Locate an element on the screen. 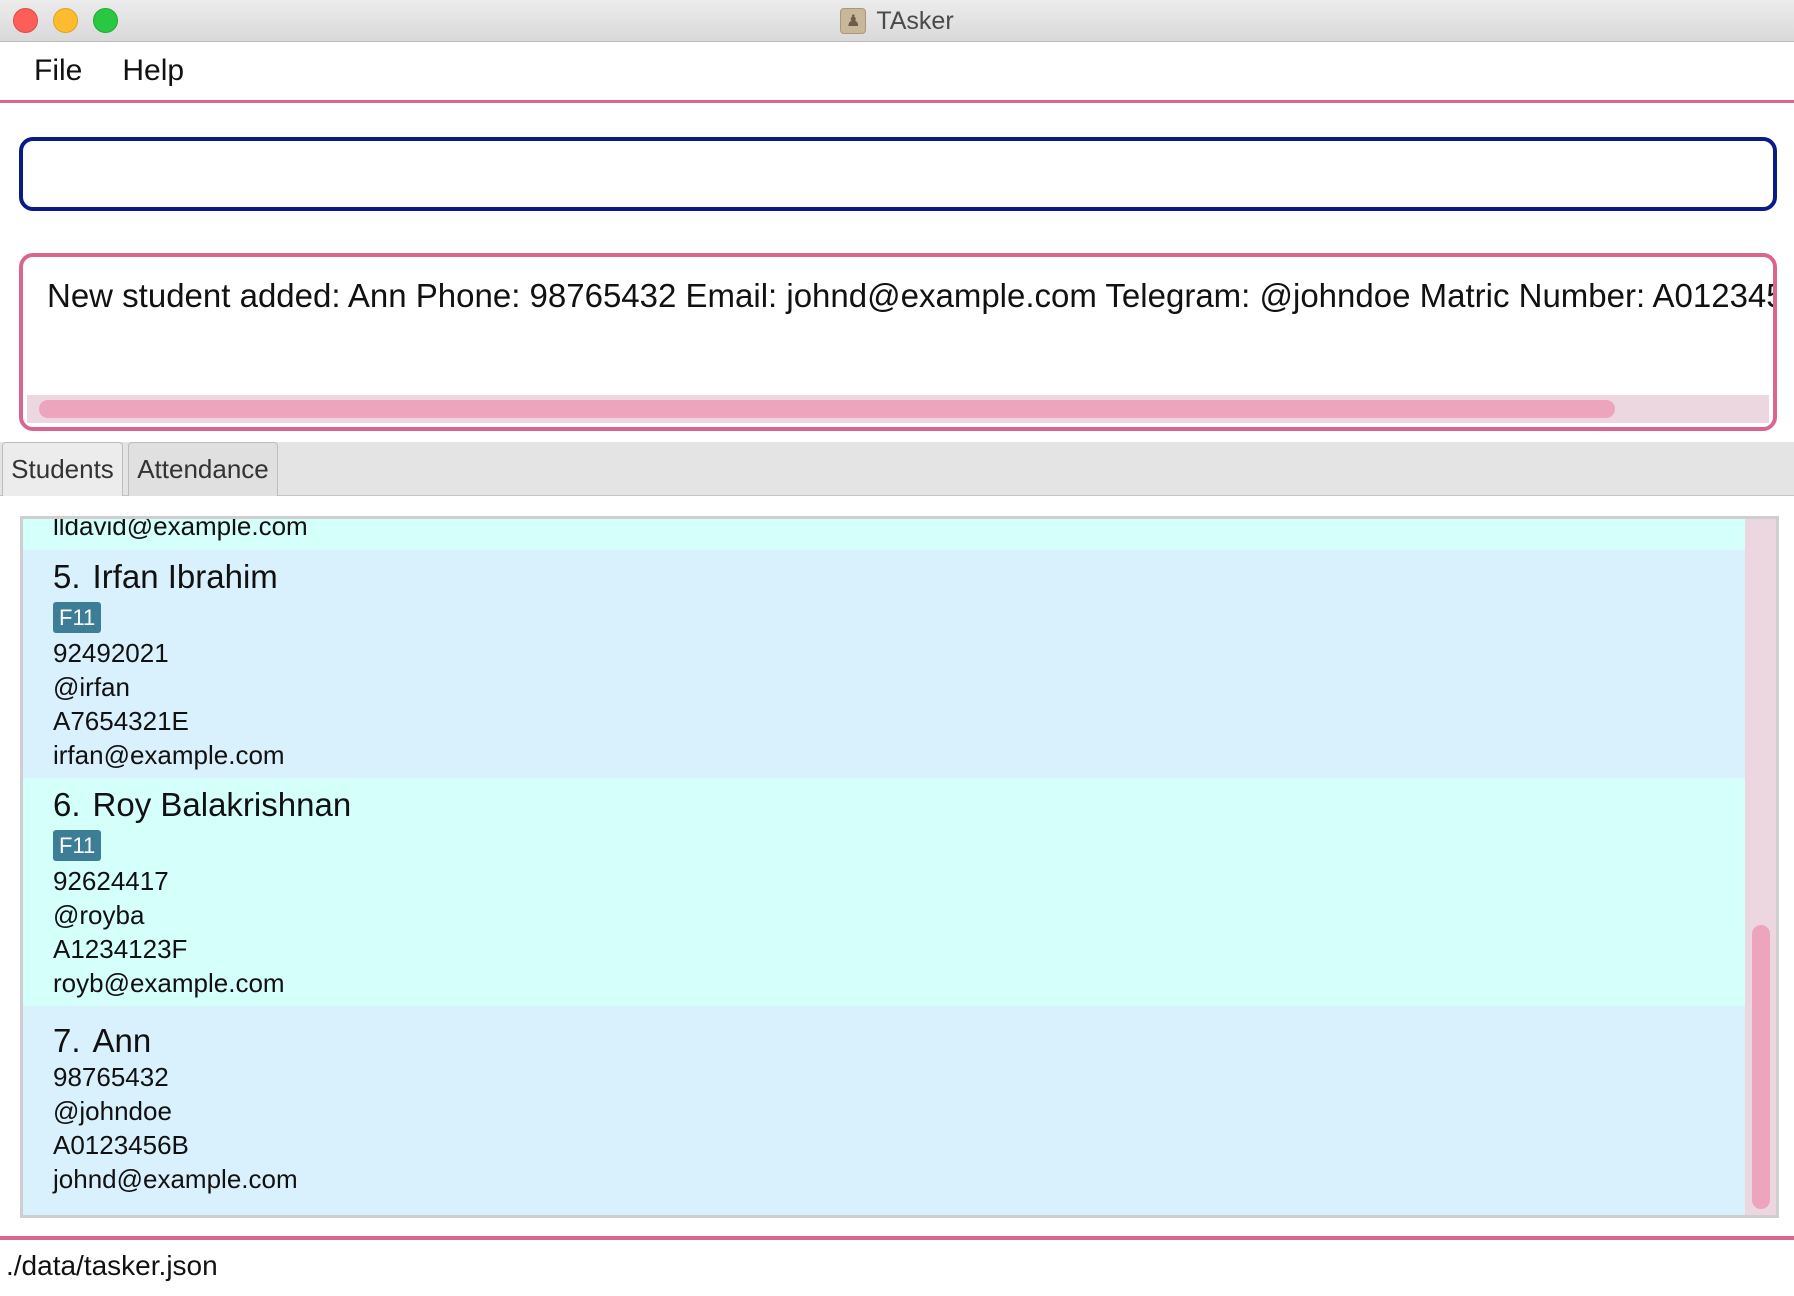 The width and height of the screenshot is (1794, 1296). window-title: TAsker is located at coordinates (915, 20).